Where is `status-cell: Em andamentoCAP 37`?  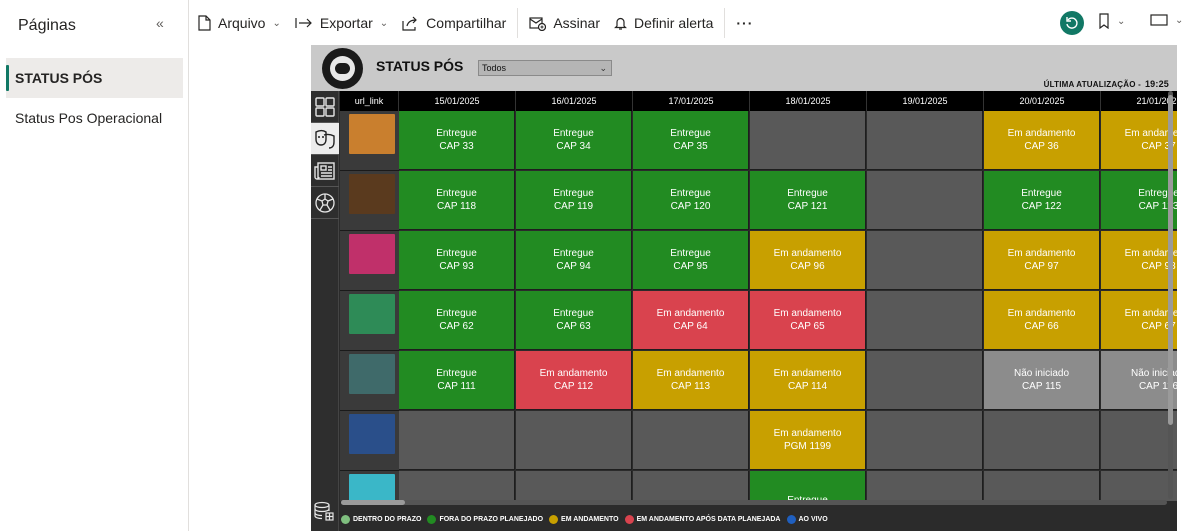
status-cell: Em andamentoCAP 37 is located at coordinates (1139, 140).